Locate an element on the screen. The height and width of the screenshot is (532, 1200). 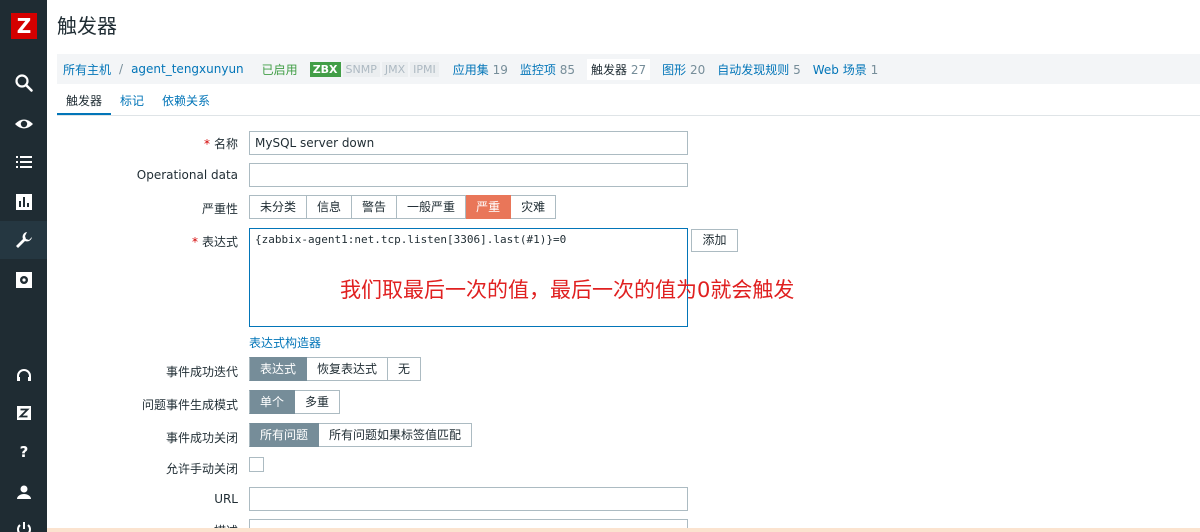
graphs-link: 图形 20 is located at coordinates (683, 69).